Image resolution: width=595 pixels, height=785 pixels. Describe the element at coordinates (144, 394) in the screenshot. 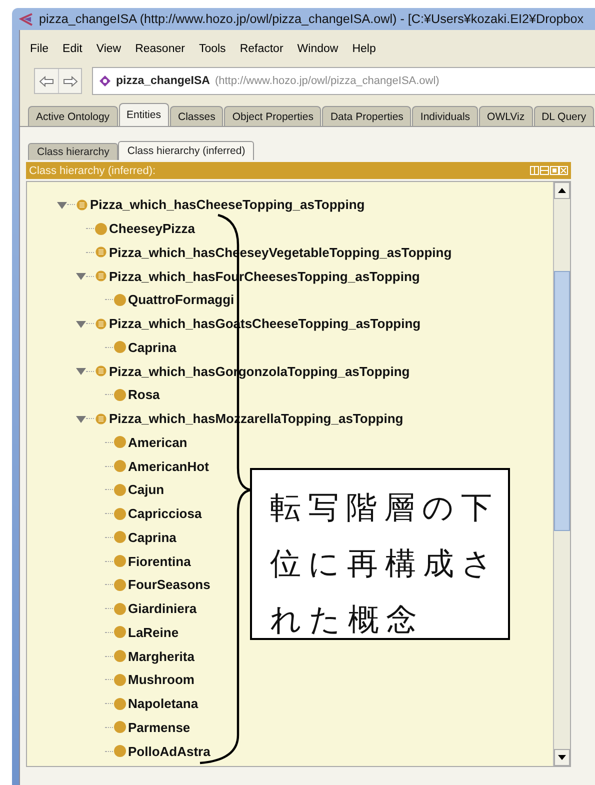

I see `class-name: Rosa` at that location.